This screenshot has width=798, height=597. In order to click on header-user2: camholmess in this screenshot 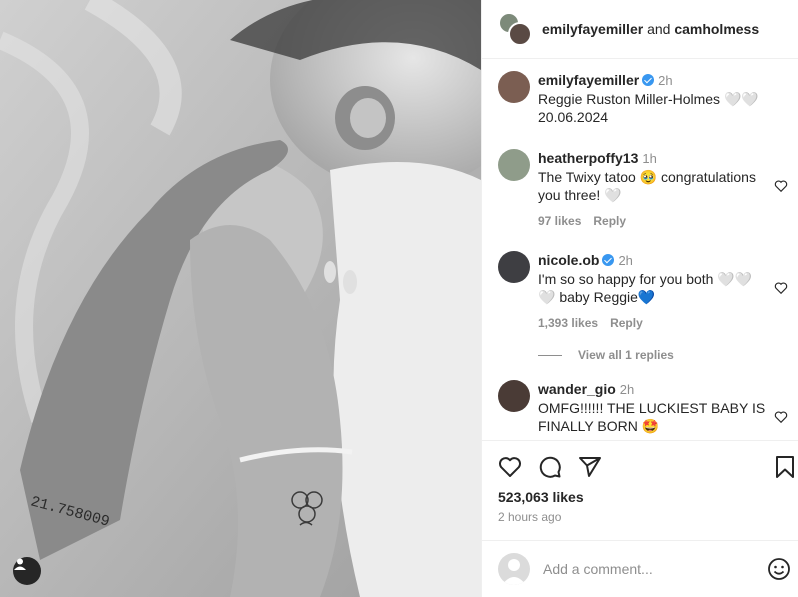, I will do `click(716, 29)`.